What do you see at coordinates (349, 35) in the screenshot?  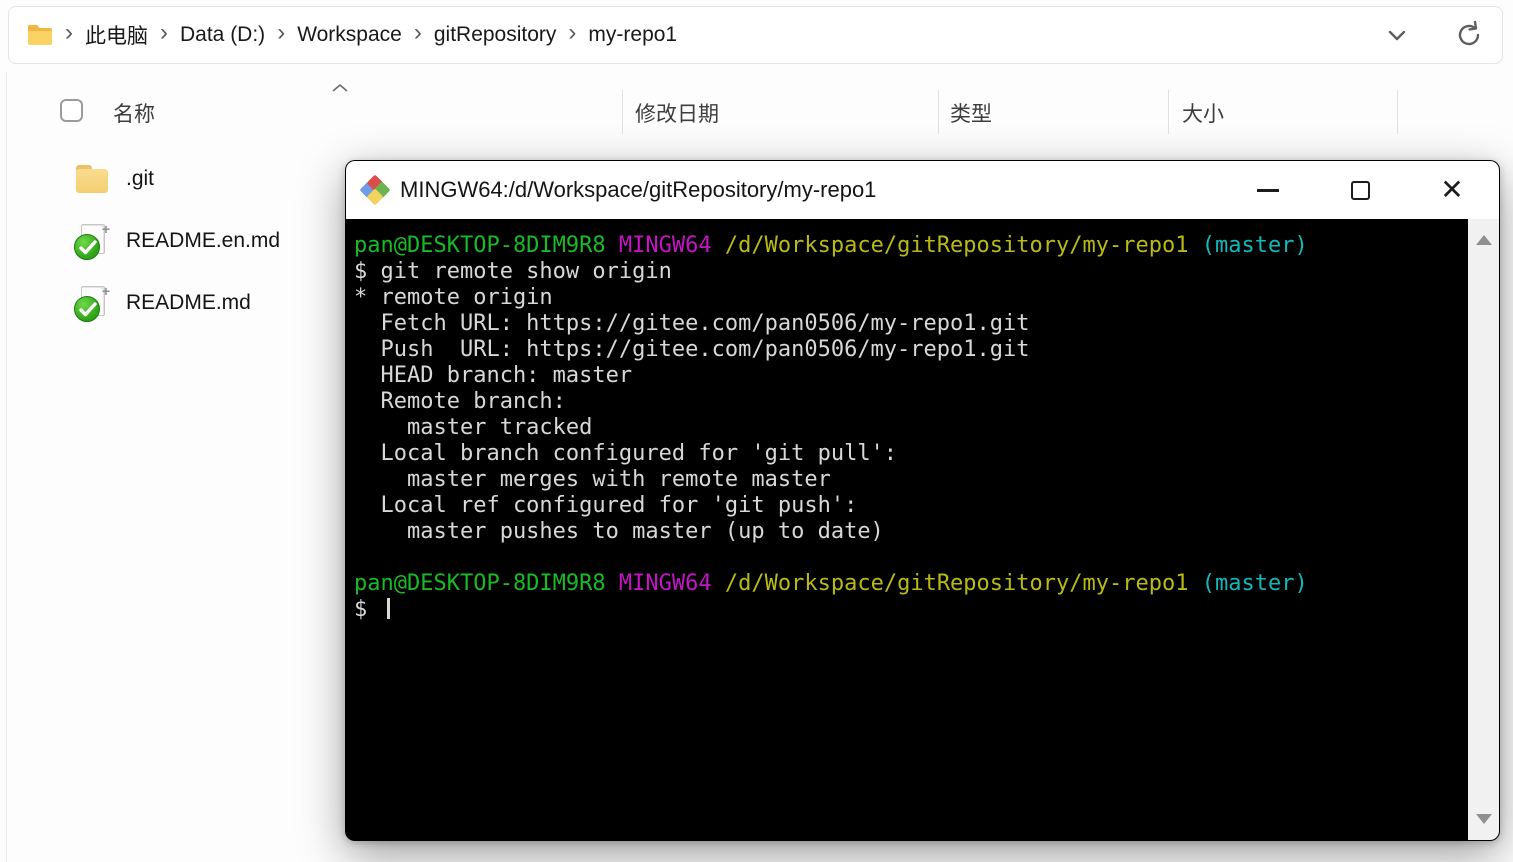 I see `breadcrumb-item: Workspace` at bounding box center [349, 35].